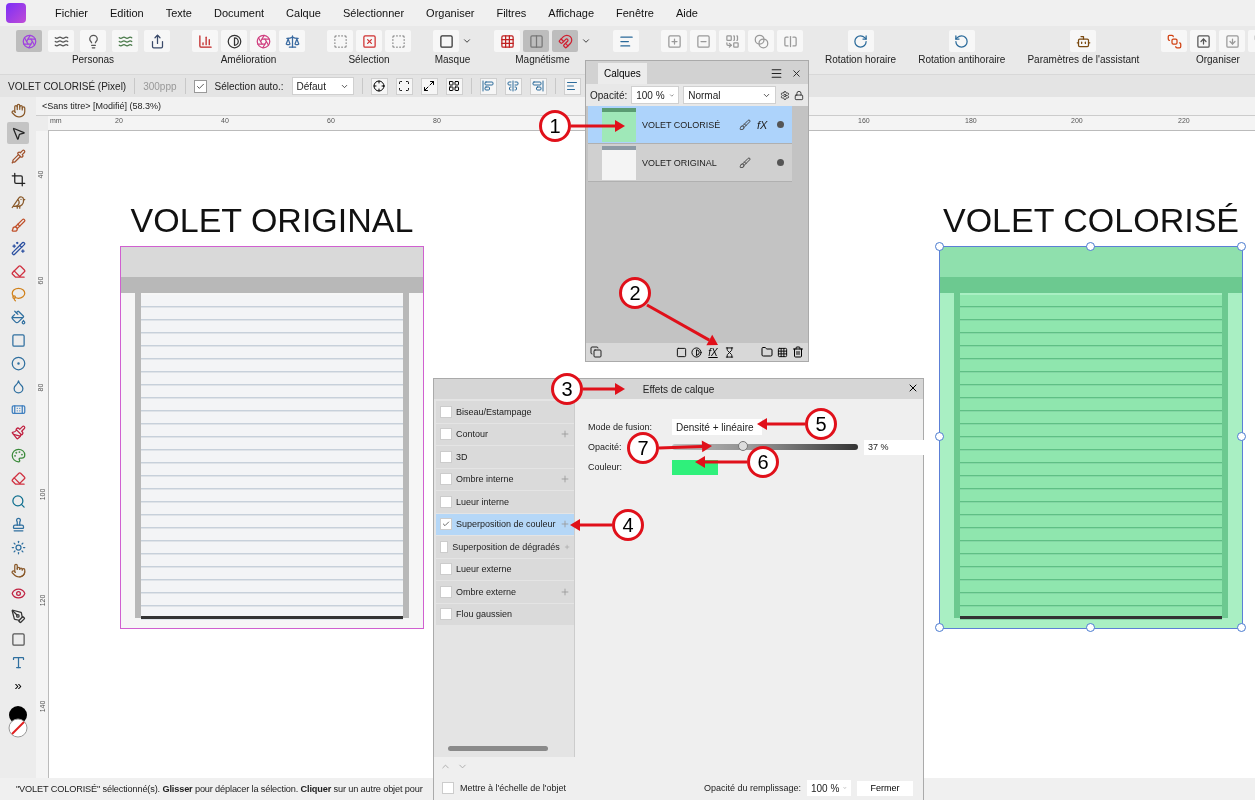  I want to click on effect-label: Superposition de couleur, so click(506, 524).